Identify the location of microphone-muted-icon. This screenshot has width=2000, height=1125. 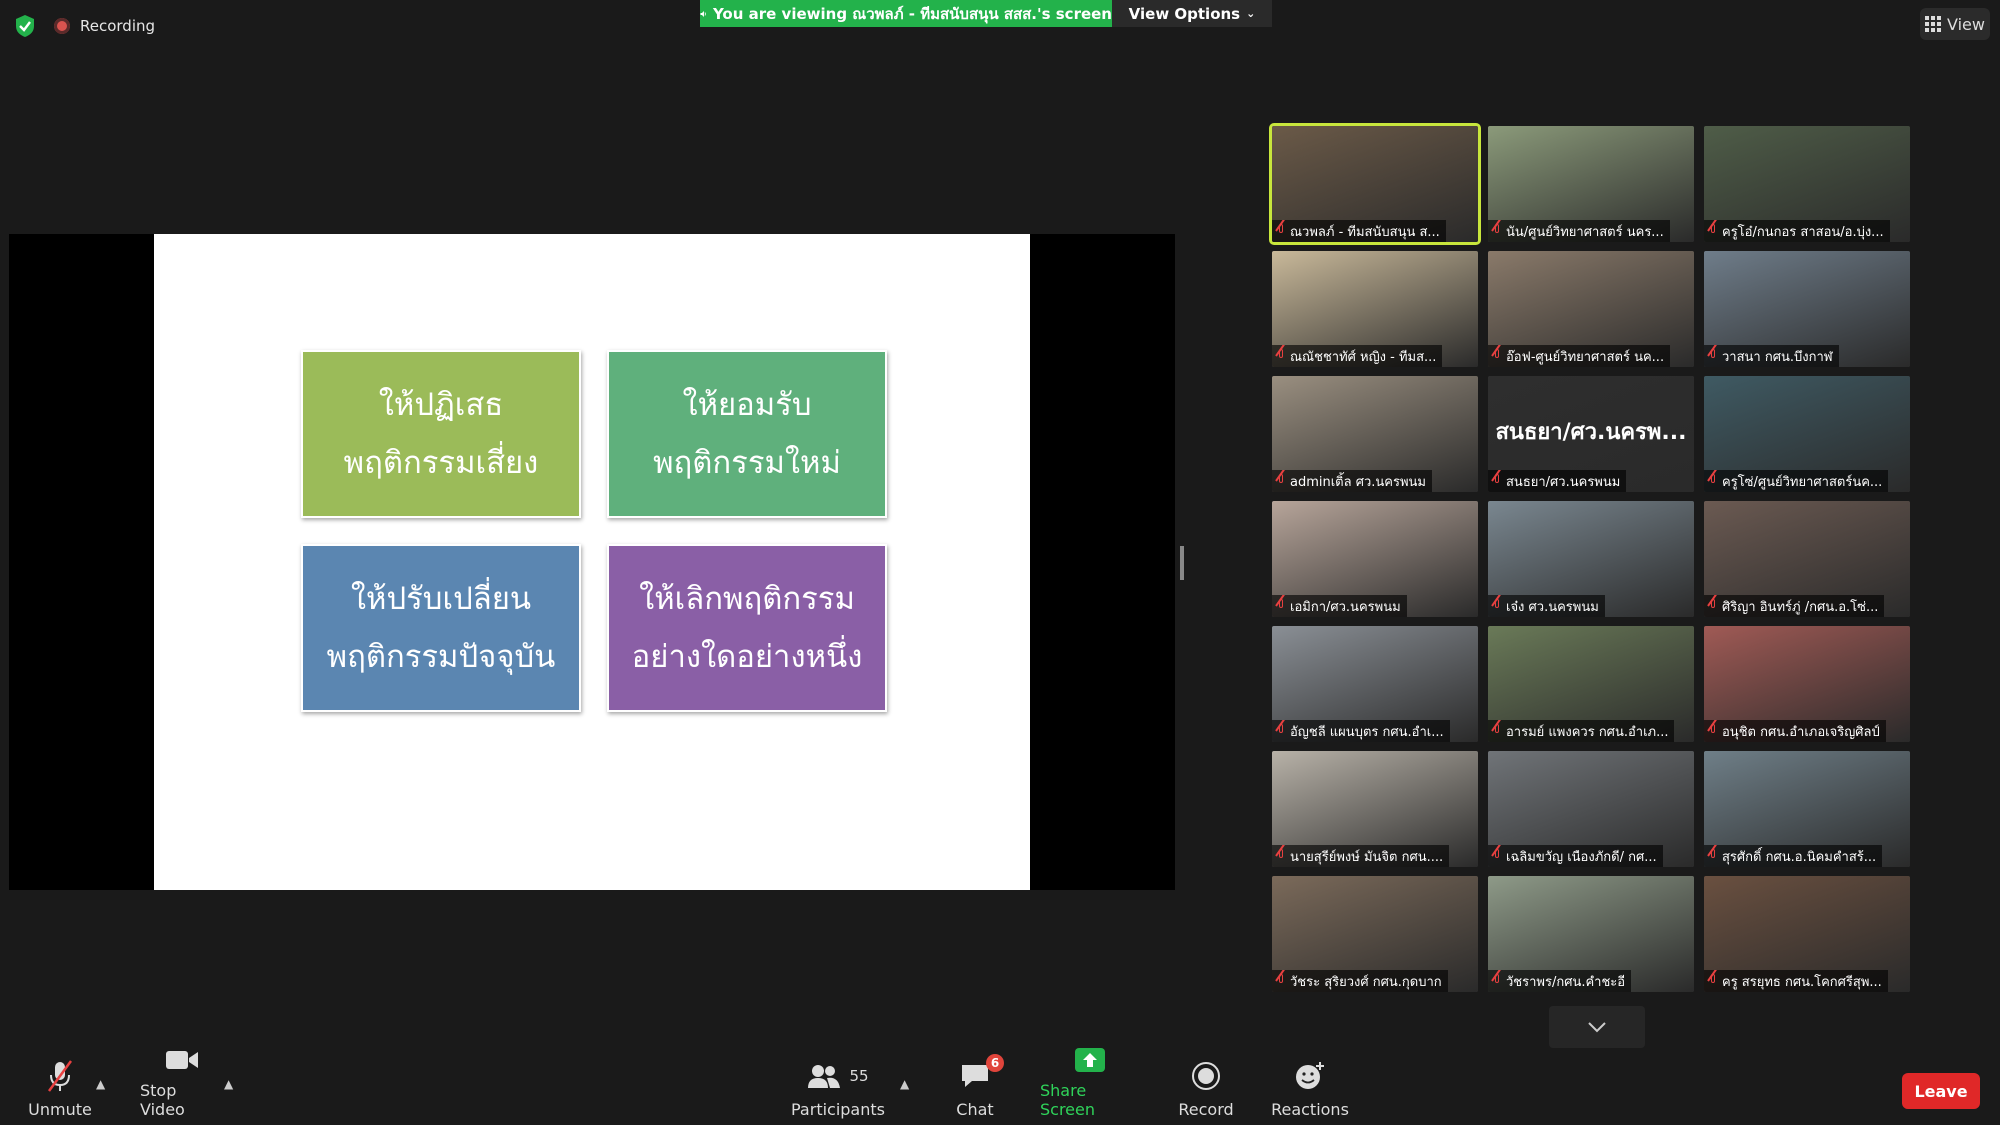
(60, 1076).